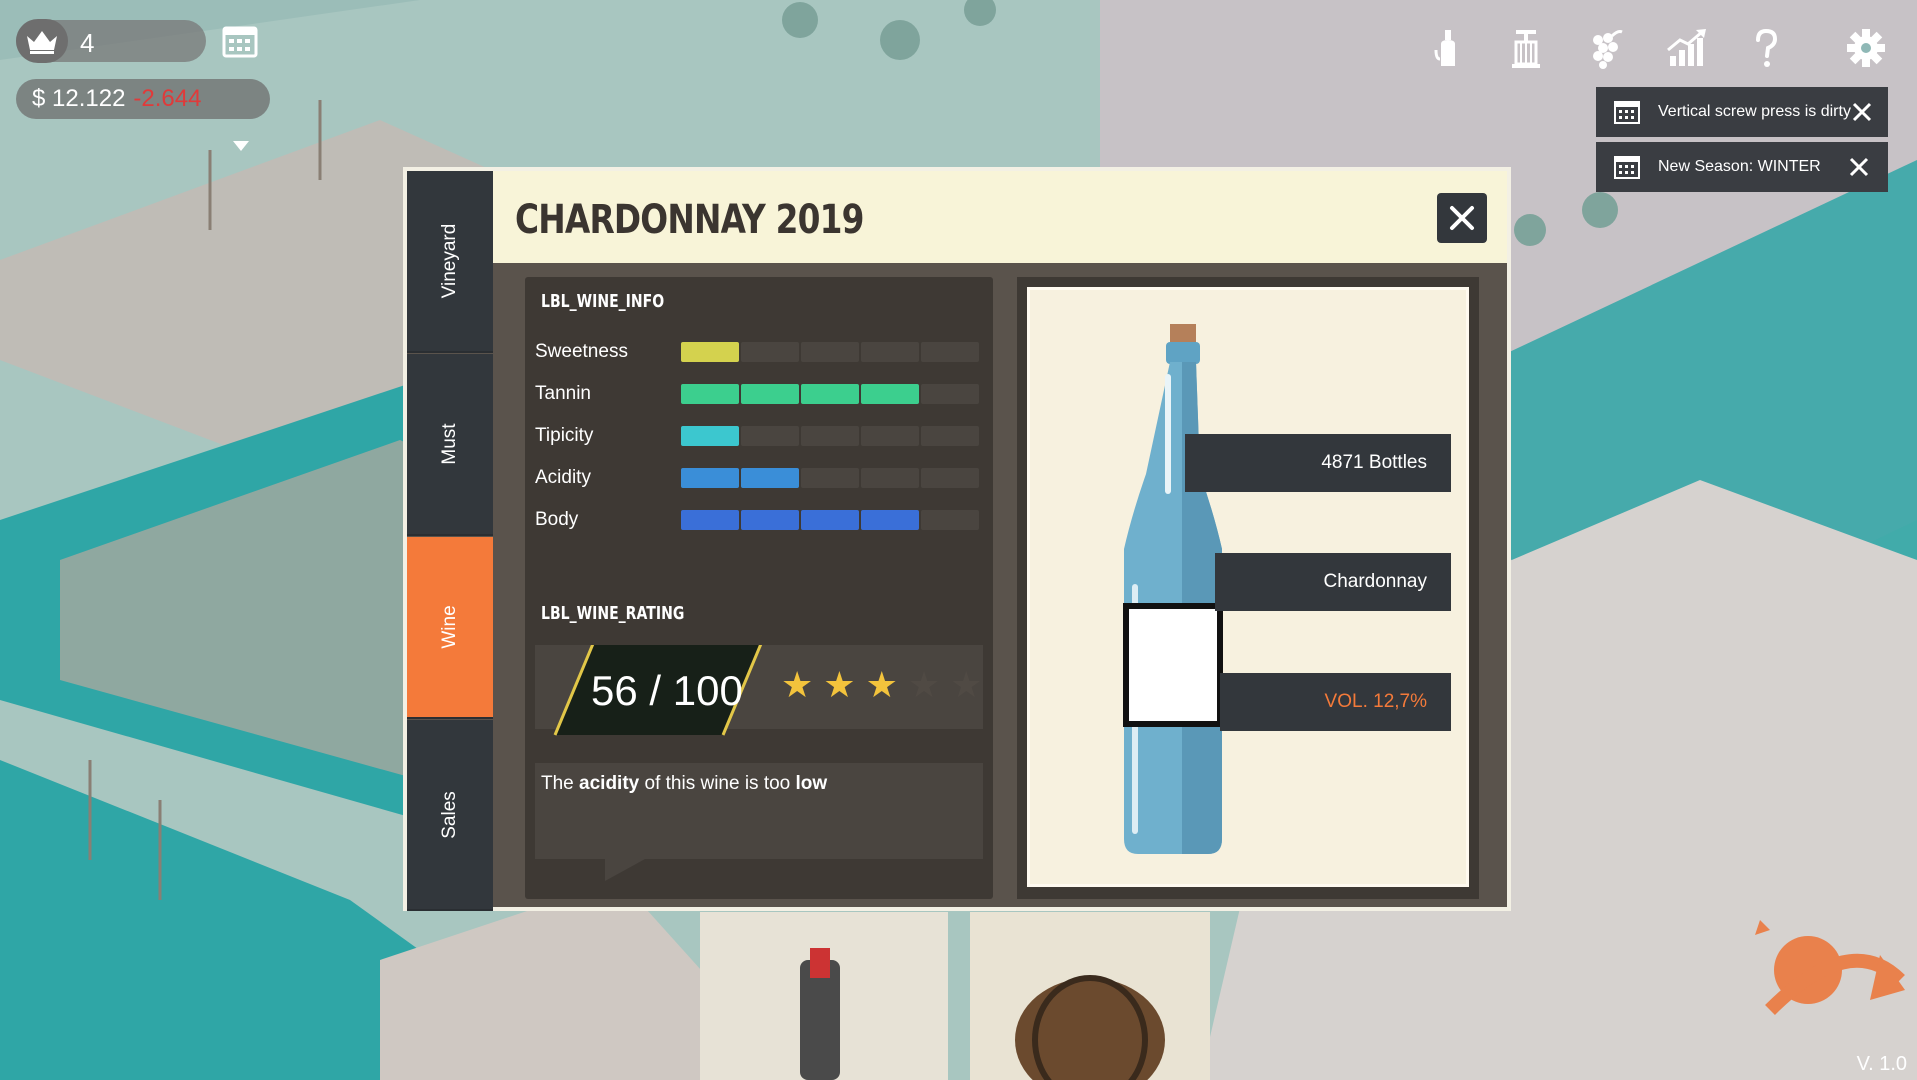  I want to click on tab-label: Wine, so click(449, 627).